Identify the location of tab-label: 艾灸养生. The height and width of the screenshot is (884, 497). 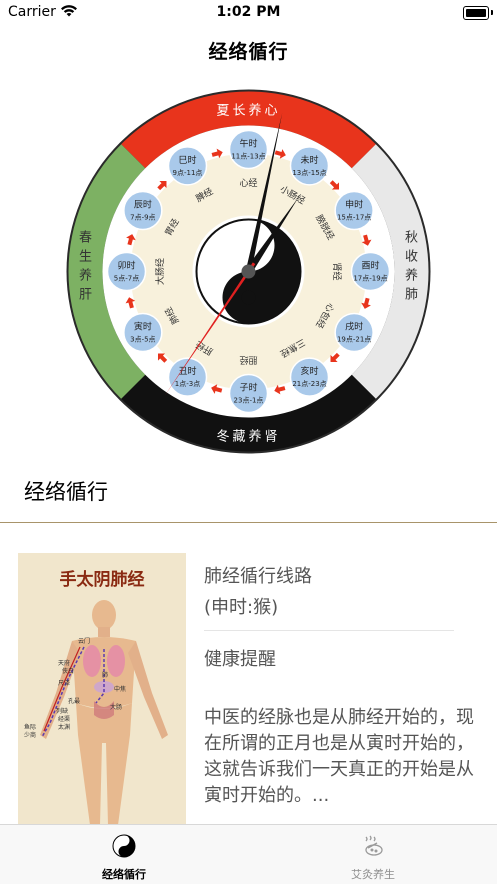
(373, 874).